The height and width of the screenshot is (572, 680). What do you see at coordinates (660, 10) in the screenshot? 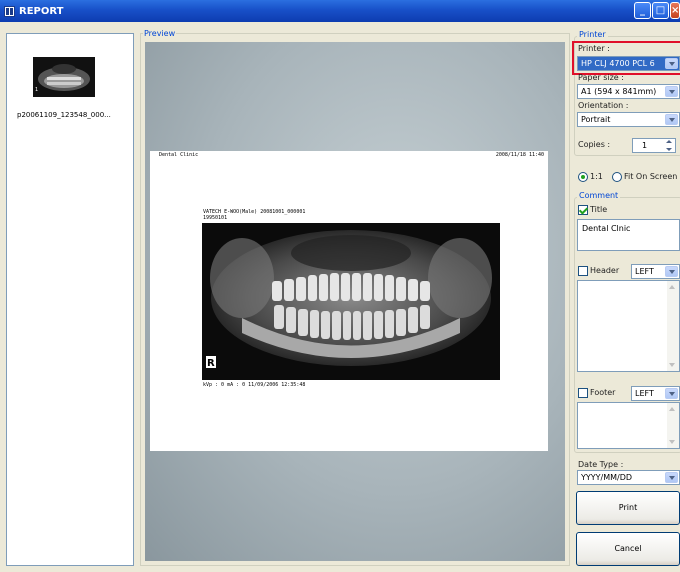
I see `maximize-icon: □` at bounding box center [660, 10].